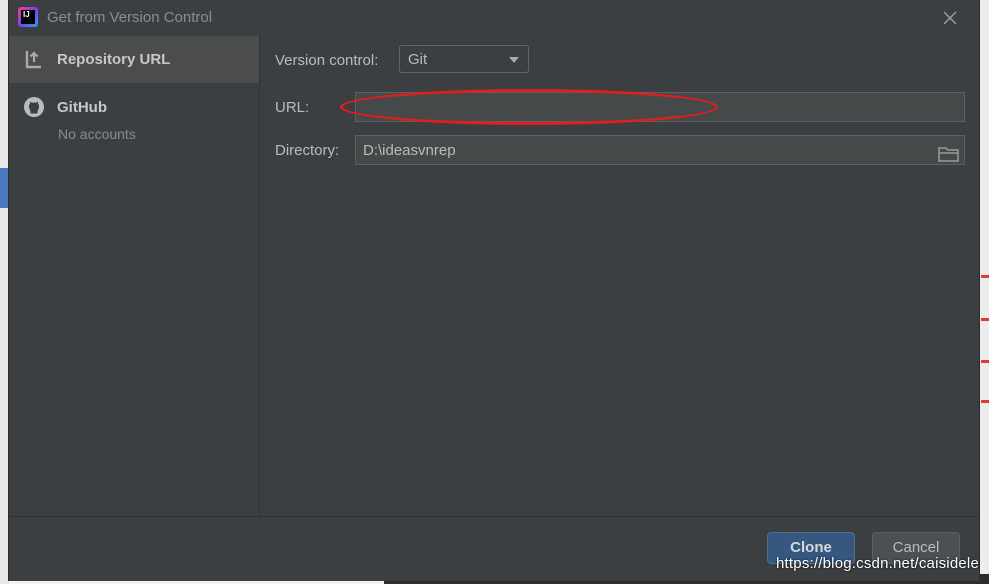 This screenshot has height=584, width=989. Describe the element at coordinates (494, 18) in the screenshot. I see `title-bar: IJ Get from Version Control` at that location.